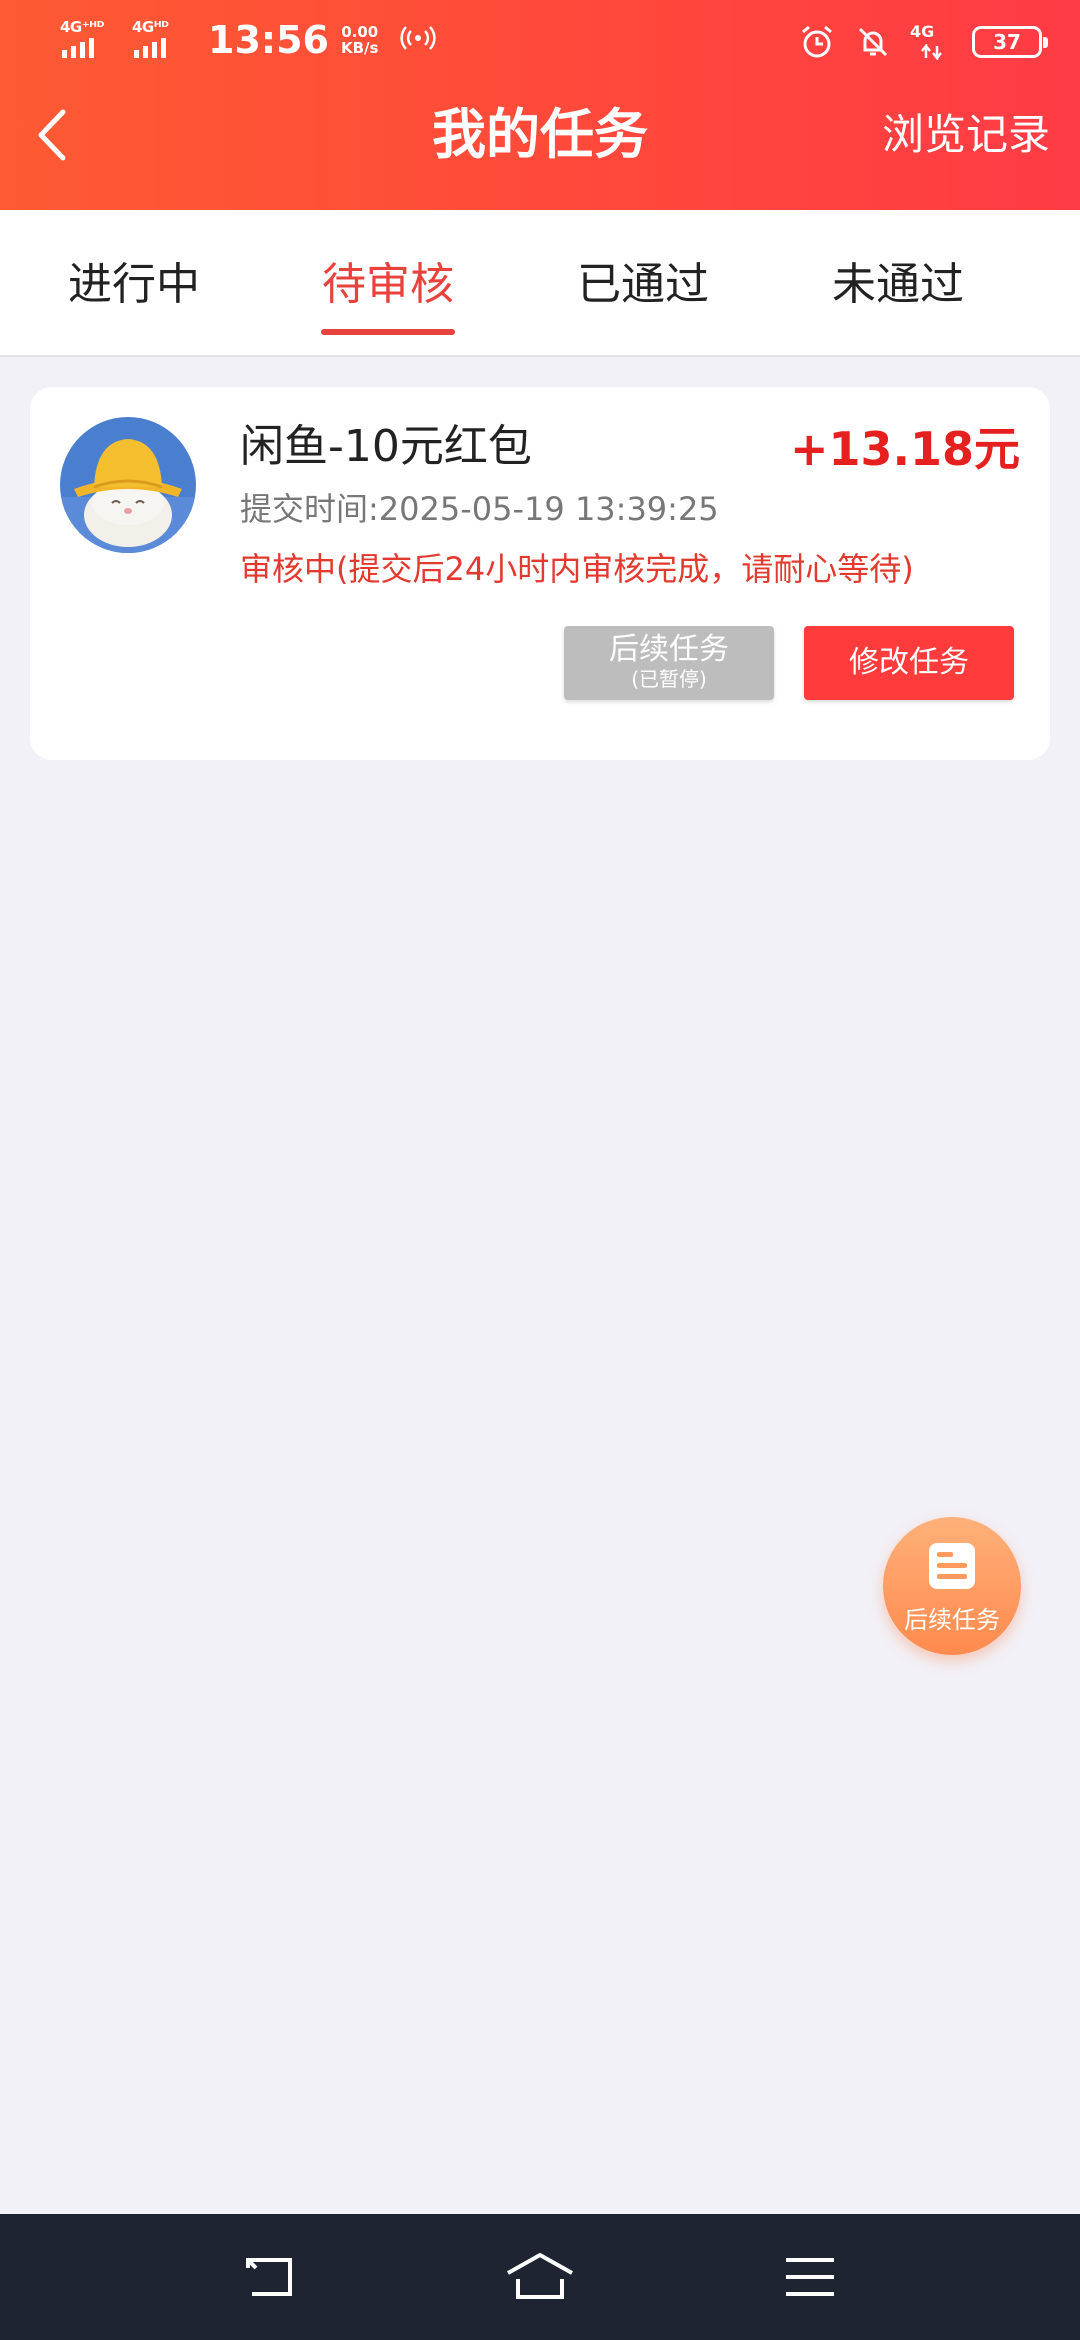 The image size is (1080, 2340). What do you see at coordinates (540, 40) in the screenshot?
I see `status-bar: 4G⁺ᴴᴰ 4Gᴴᴰ 13:56 0.00 KB/s 4G 37` at bounding box center [540, 40].